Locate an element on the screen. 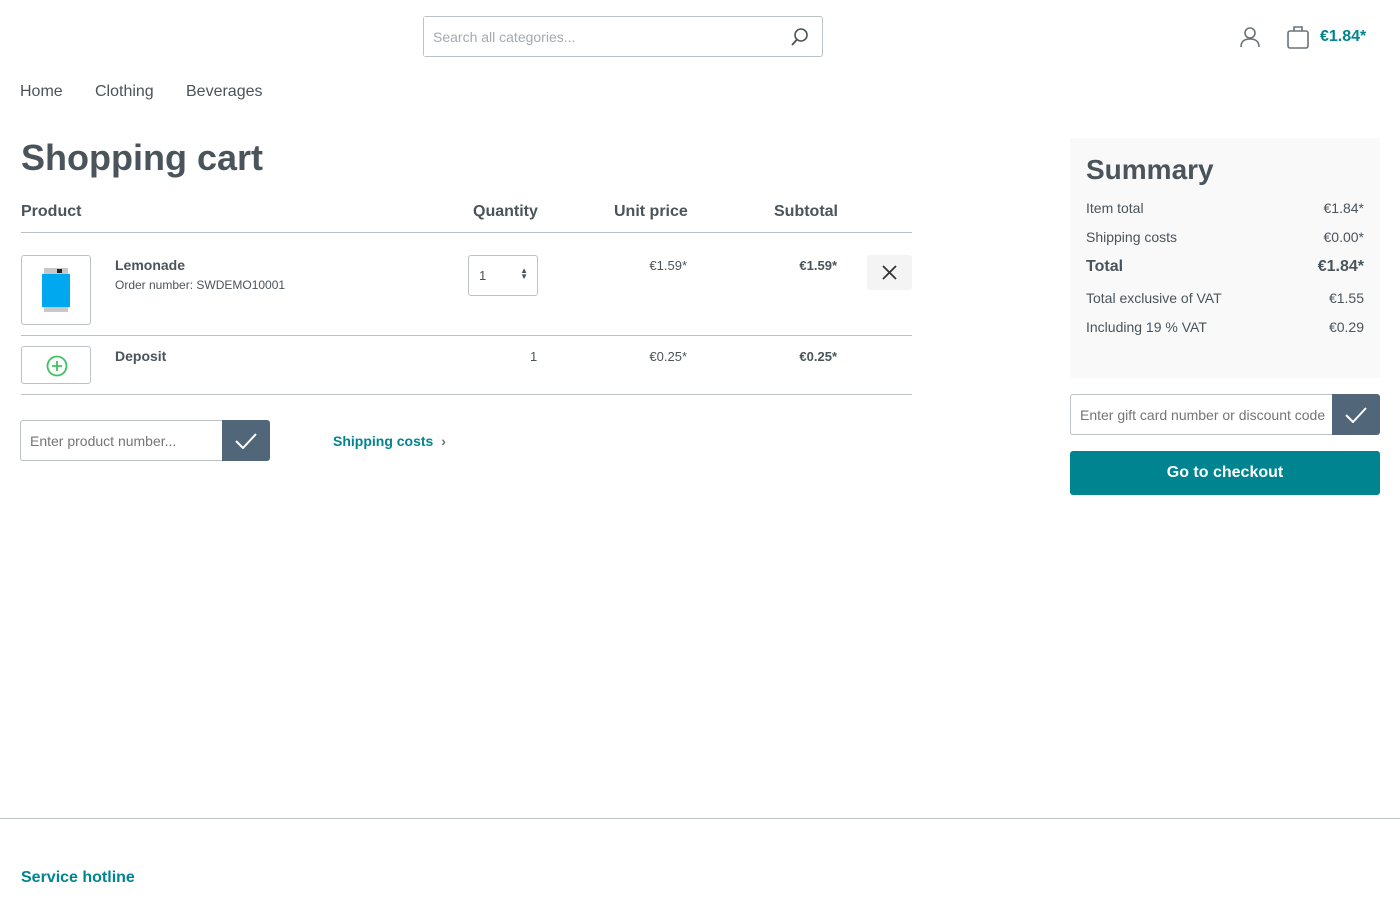 Image resolution: width=1400 pixels, height=900 pixels. header-product: Product is located at coordinates (51, 211).